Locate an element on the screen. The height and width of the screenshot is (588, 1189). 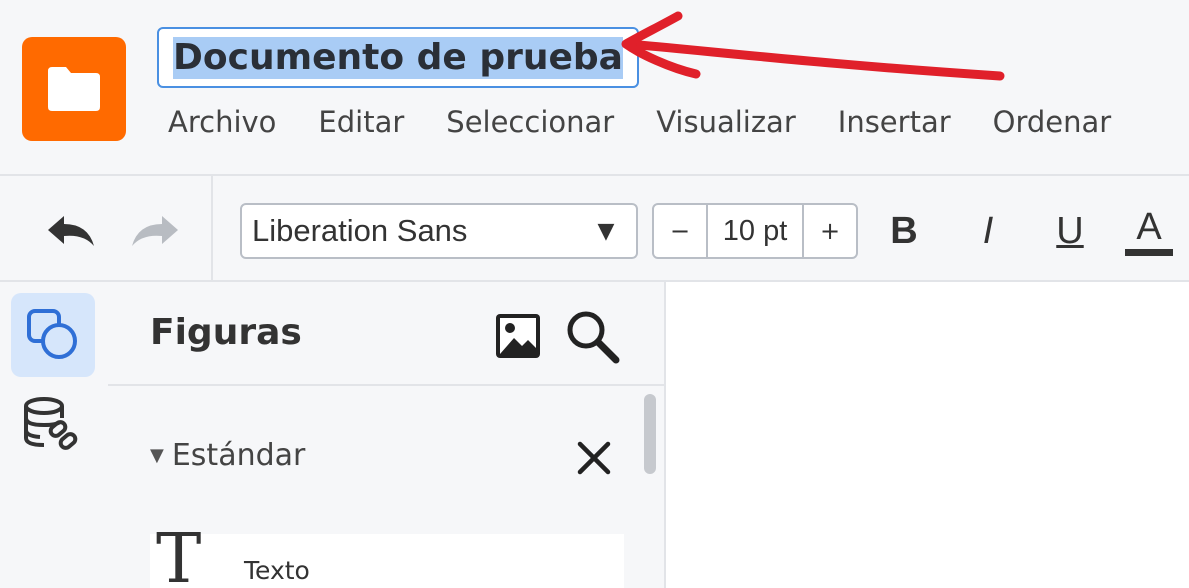
toolbar-divider is located at coordinates (212, 228).